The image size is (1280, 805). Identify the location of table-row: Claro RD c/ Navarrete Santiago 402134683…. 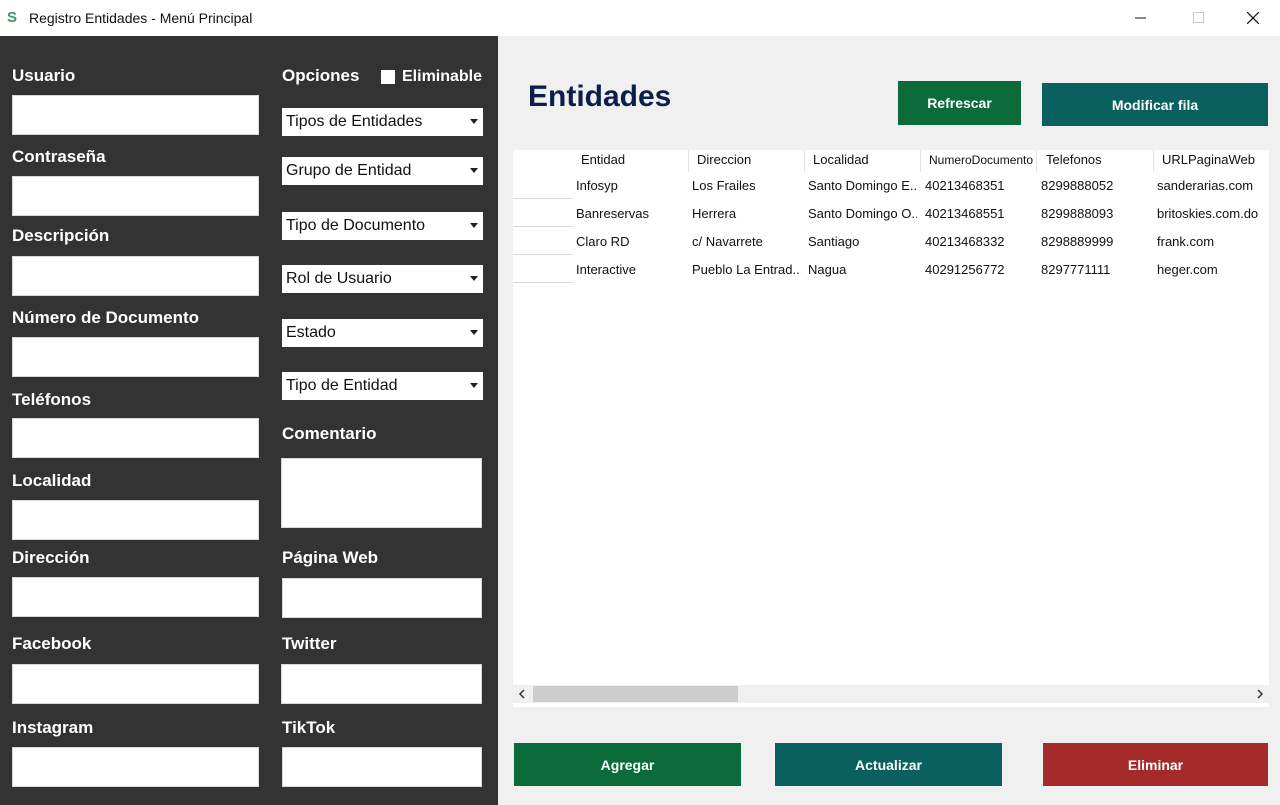
(891, 242).